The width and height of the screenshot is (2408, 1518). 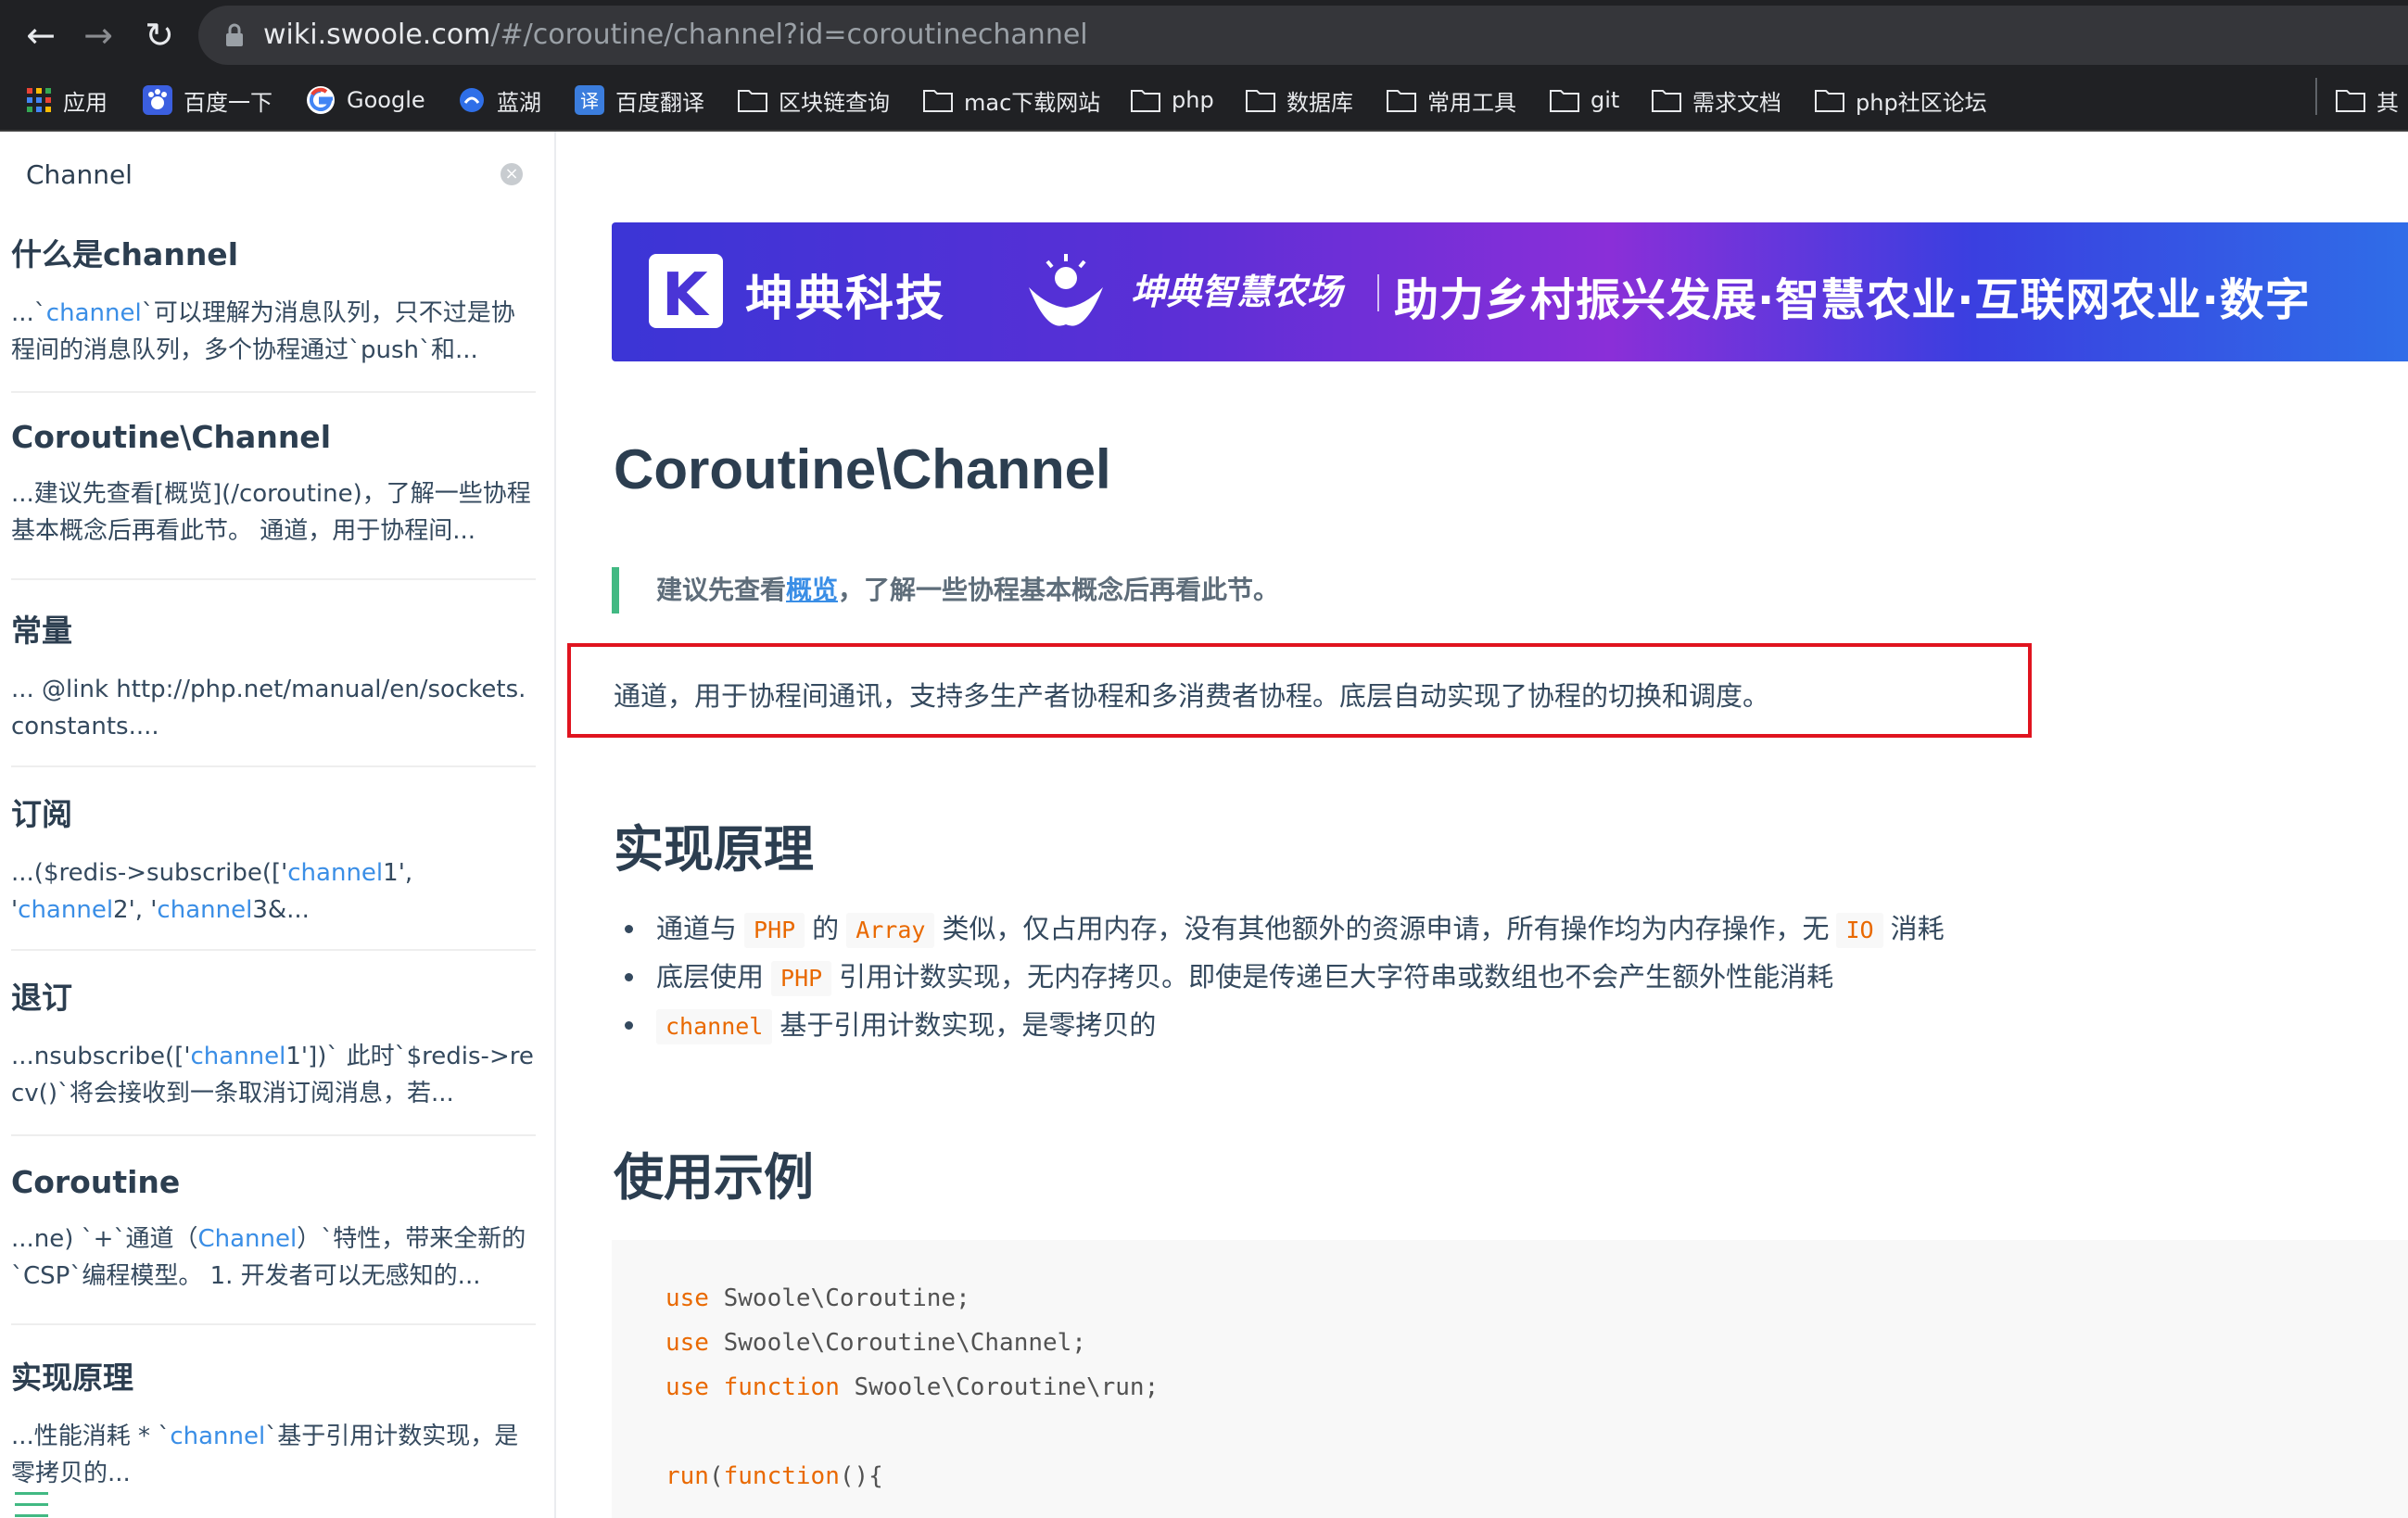 What do you see at coordinates (96, 1182) in the screenshot?
I see `result-title: Coroutine` at bounding box center [96, 1182].